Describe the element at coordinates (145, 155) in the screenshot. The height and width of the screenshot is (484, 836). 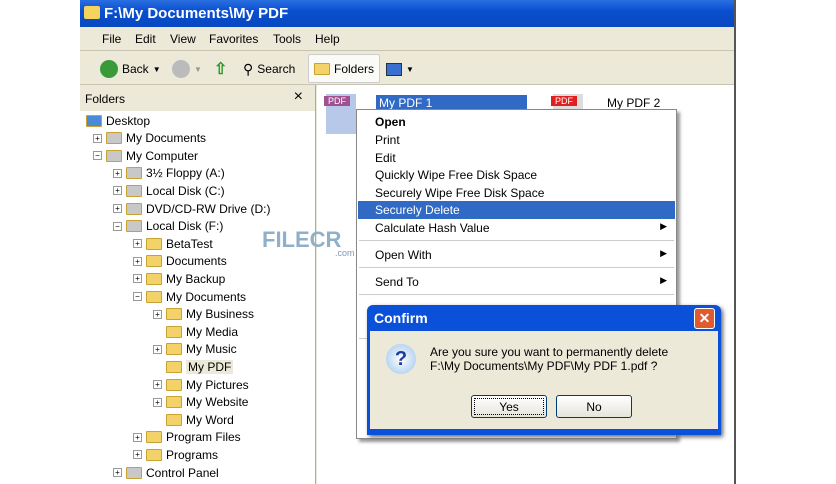
I see `tree-item: − My Computer` at that location.